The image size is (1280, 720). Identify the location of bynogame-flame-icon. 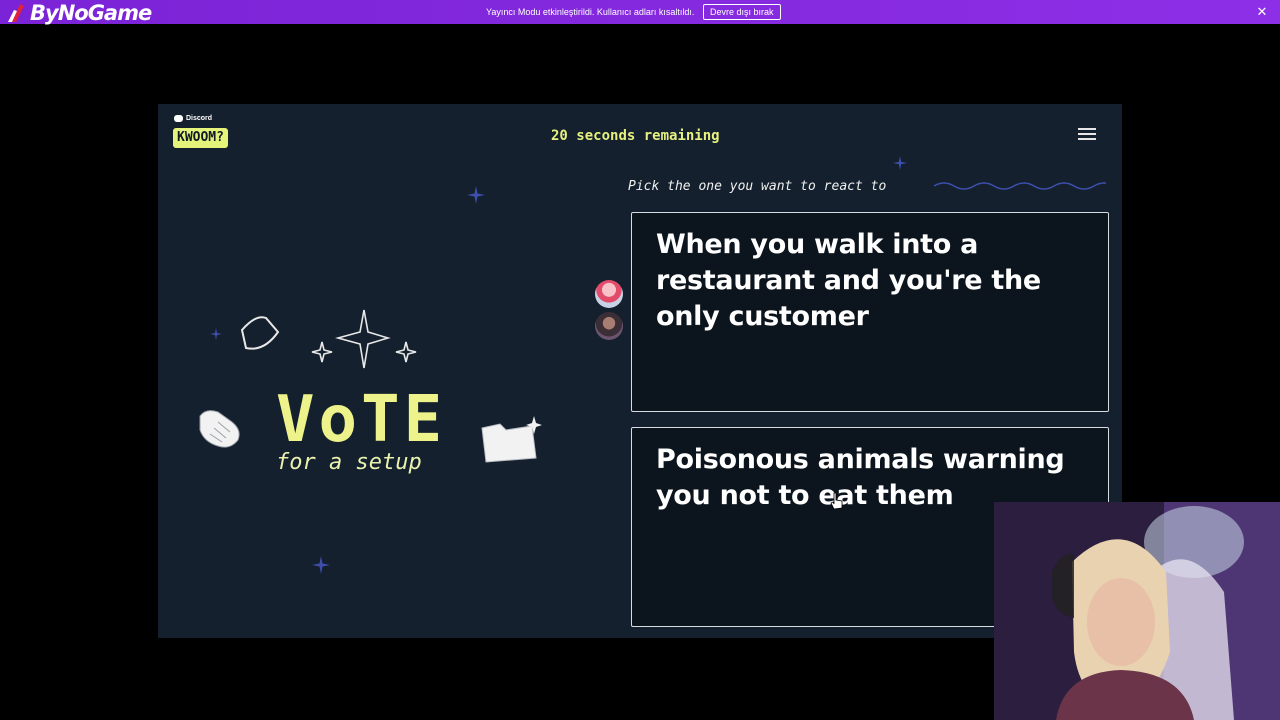
(16, 13).